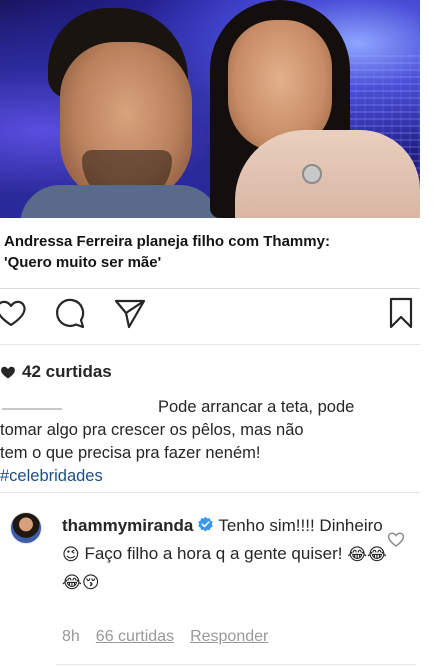 Image resolution: width=448 pixels, height=666 pixels. Describe the element at coordinates (120, 201) in the screenshot. I see `photo-person-left-shirt` at that location.